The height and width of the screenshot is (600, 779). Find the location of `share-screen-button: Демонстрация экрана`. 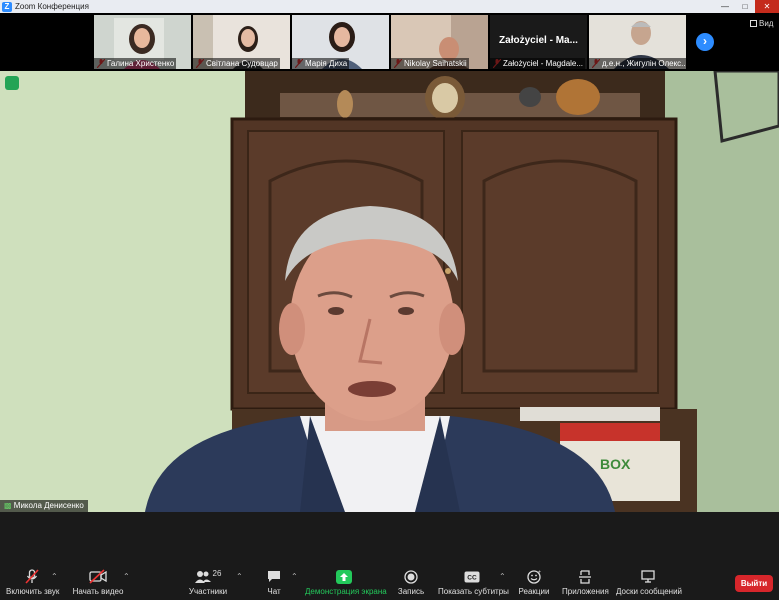

share-screen-button: Демонстрация экрана is located at coordinates (346, 582).